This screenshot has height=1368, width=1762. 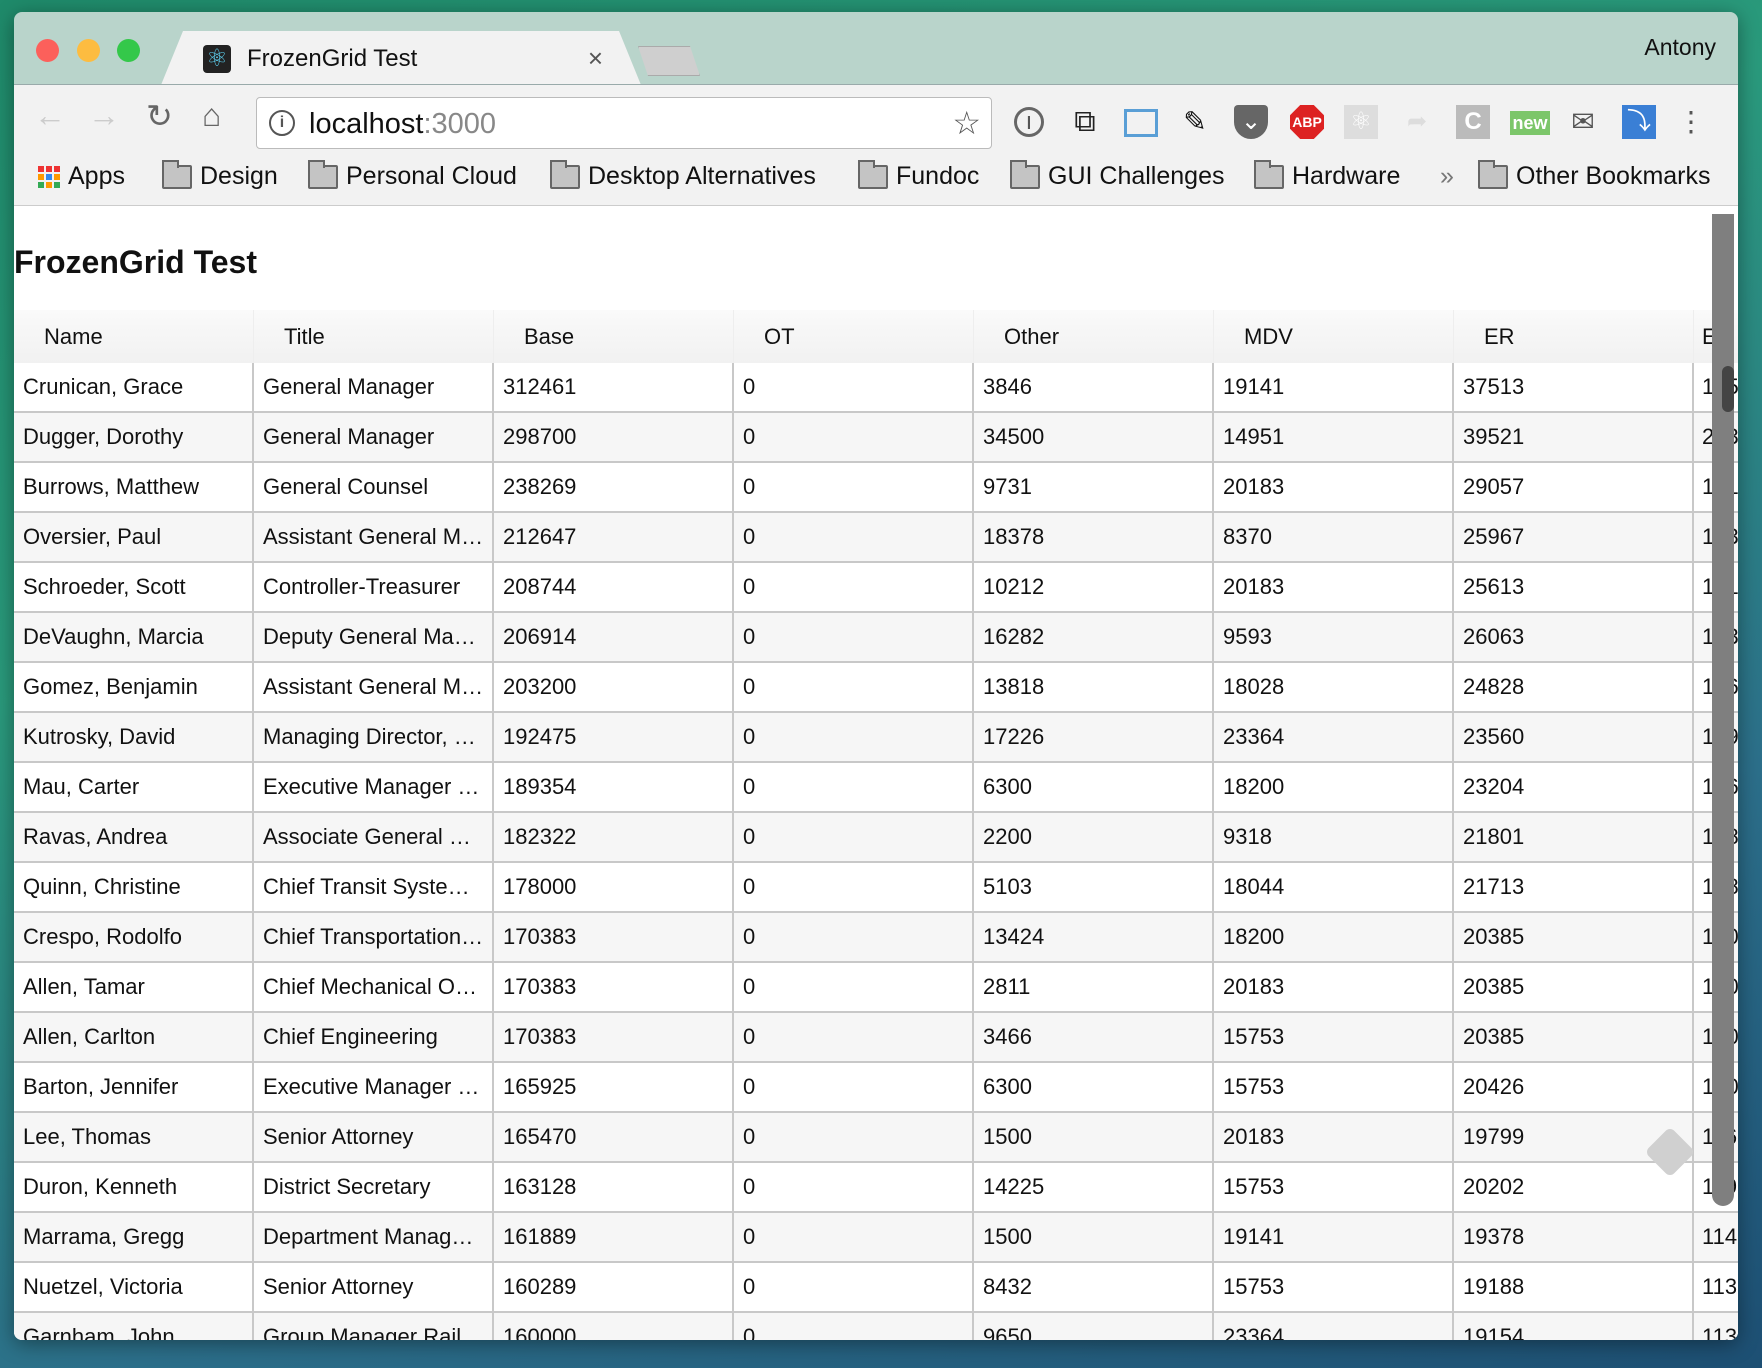 What do you see at coordinates (134, 1326) in the screenshot?
I see `cell-name: Garnham, John` at bounding box center [134, 1326].